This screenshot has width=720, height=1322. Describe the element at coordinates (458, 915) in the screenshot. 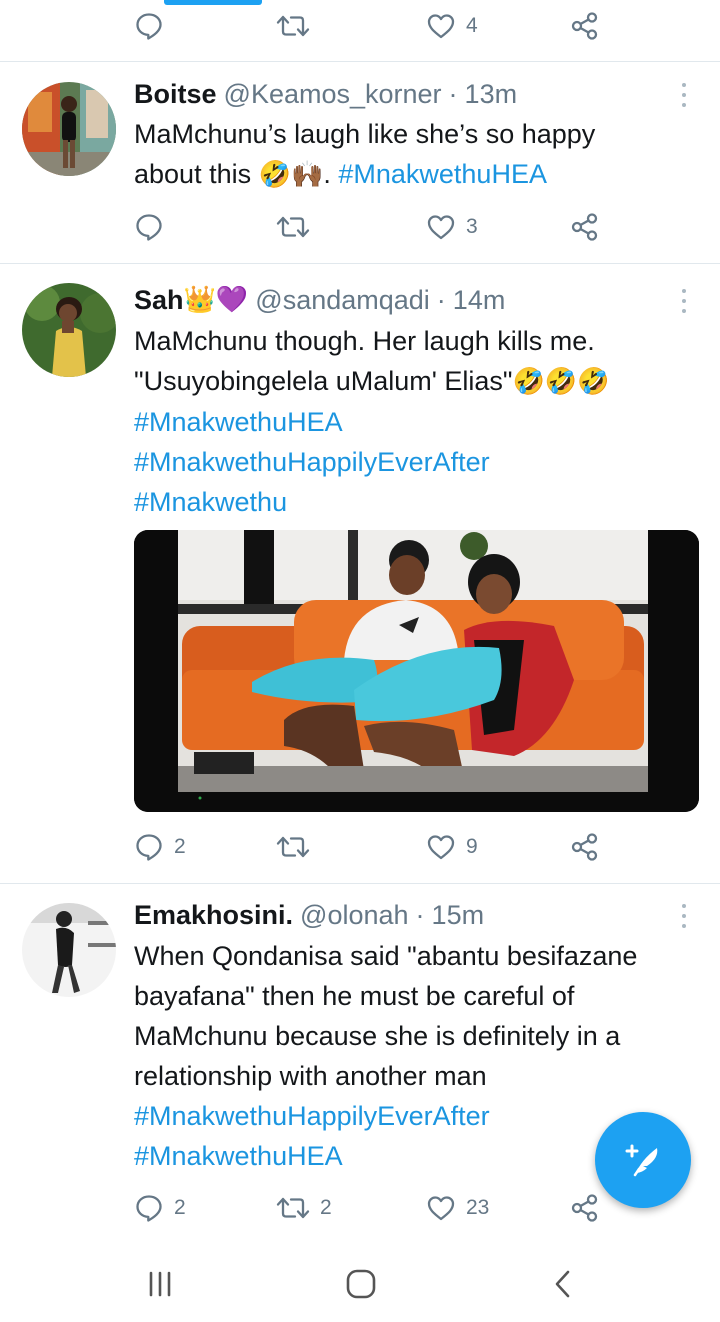

I see `timestamp: 15m` at that location.